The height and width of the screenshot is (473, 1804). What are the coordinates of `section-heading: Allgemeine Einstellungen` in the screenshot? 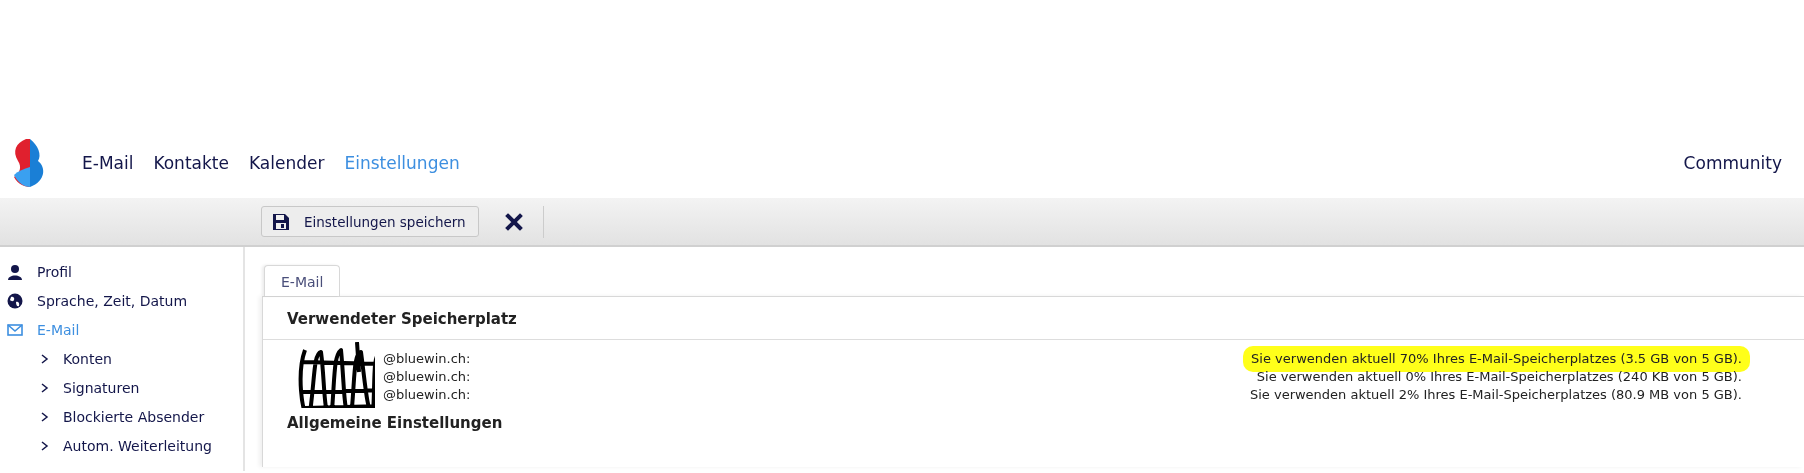 It's located at (395, 423).